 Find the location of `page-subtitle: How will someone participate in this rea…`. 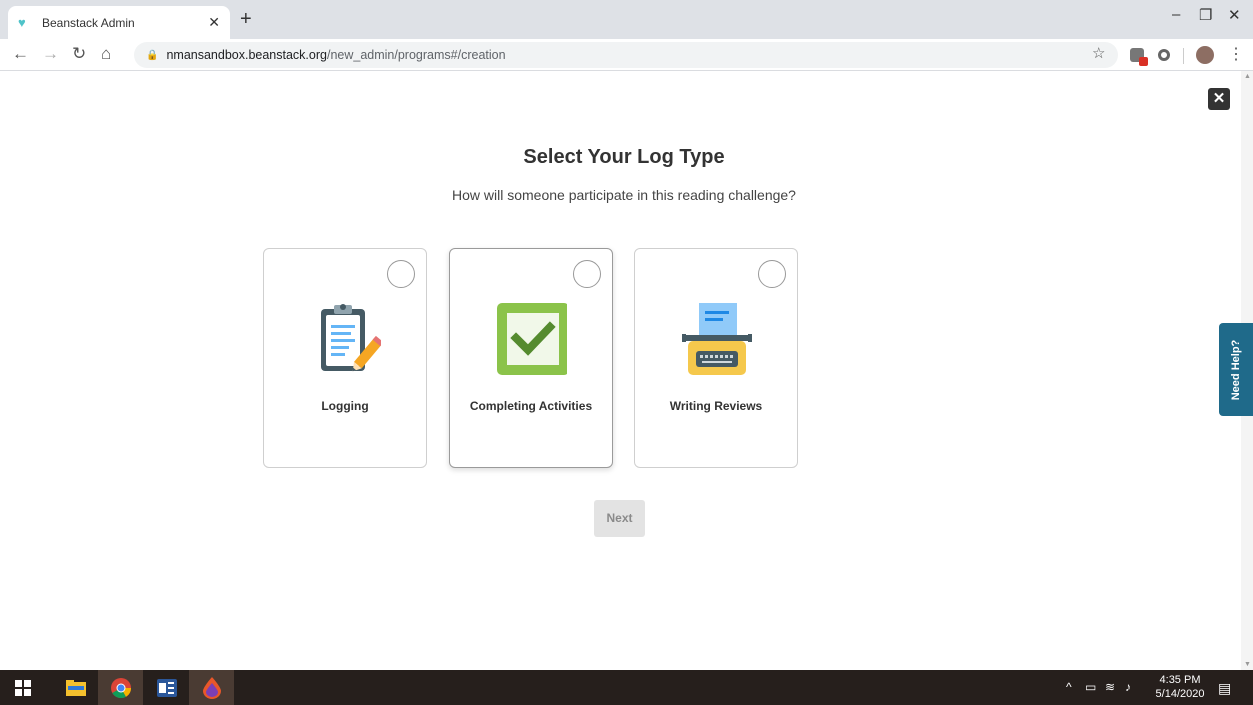

page-subtitle: How will someone participate in this rea… is located at coordinates (624, 195).